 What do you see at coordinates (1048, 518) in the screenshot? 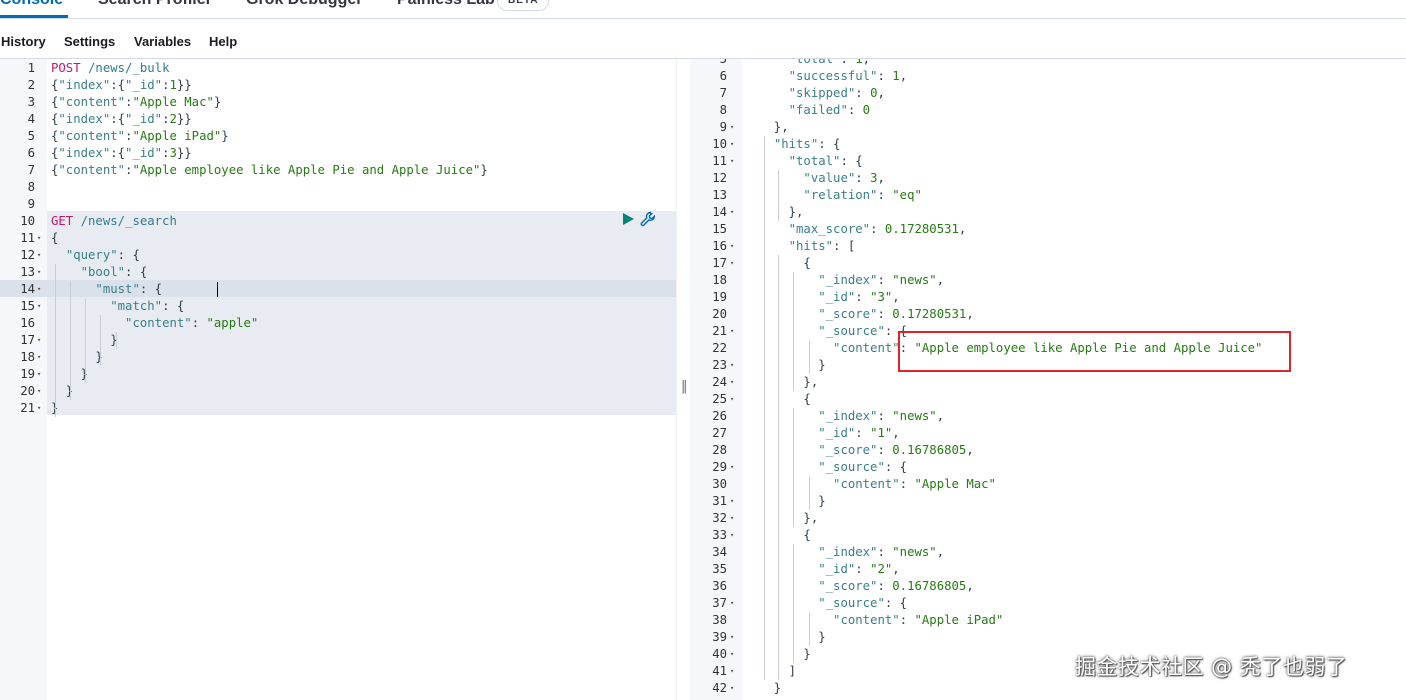
I see `code-line: 32 ▾ },` at bounding box center [1048, 518].